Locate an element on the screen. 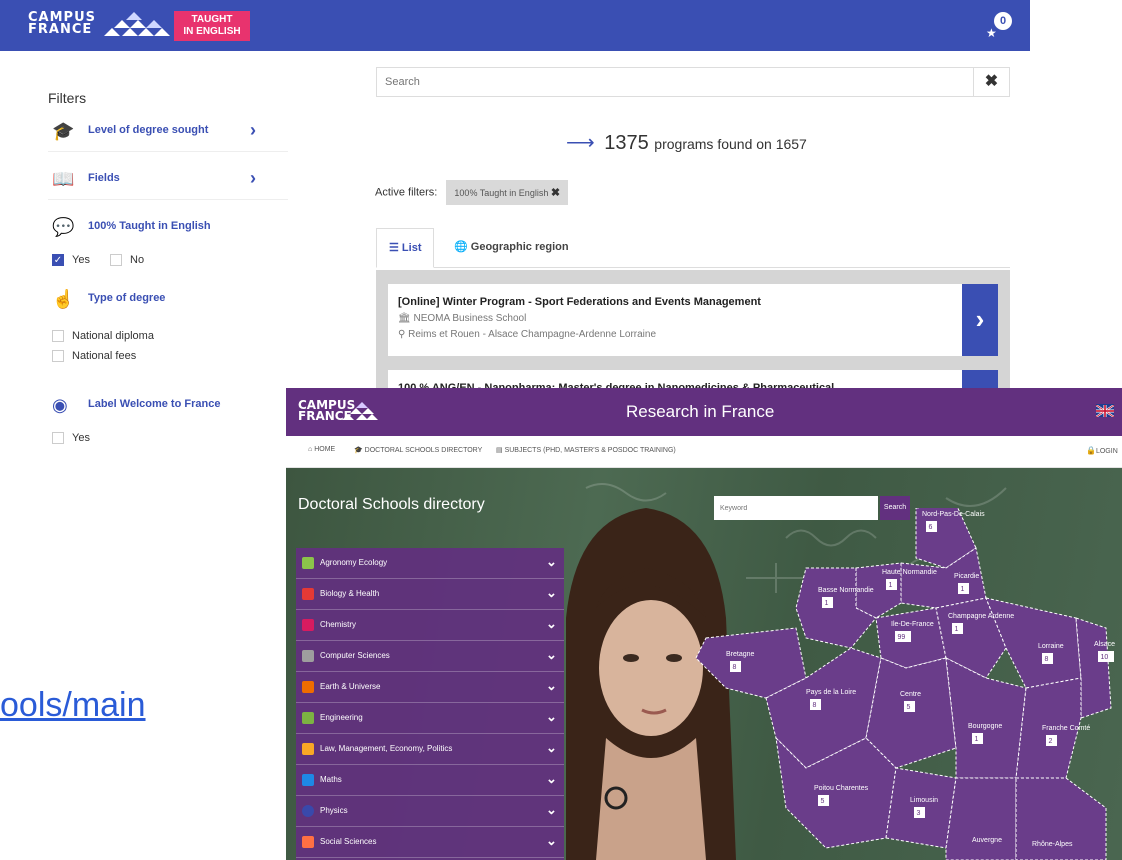 The image size is (1122, 860). saved-programs-button: ★ 0 is located at coordinates (1001, 26).